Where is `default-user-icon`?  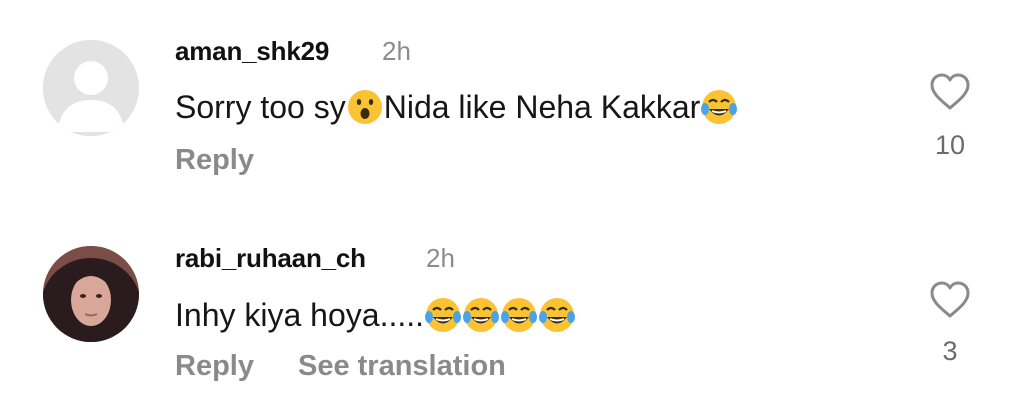 default-user-icon is located at coordinates (91, 88).